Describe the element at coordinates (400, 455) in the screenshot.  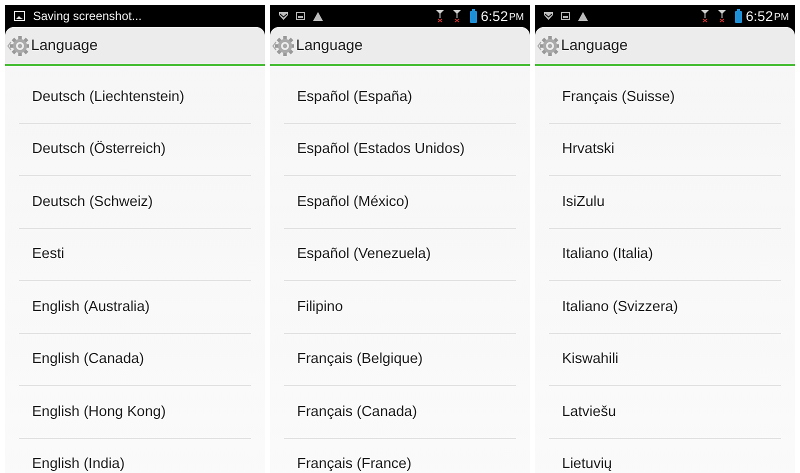
I see `language-item: Français (France)` at that location.